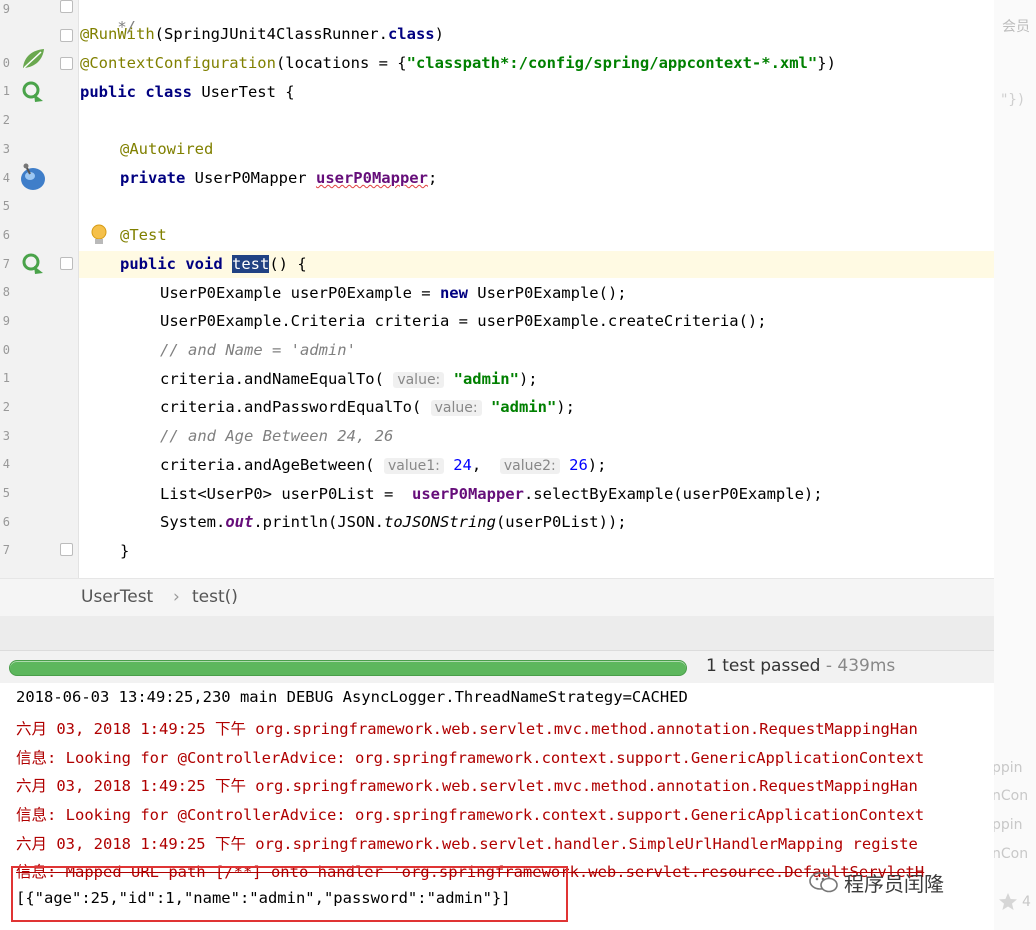 This screenshot has height=930, width=1036. What do you see at coordinates (215, 597) in the screenshot?
I see `breadcrumb-method: test()` at bounding box center [215, 597].